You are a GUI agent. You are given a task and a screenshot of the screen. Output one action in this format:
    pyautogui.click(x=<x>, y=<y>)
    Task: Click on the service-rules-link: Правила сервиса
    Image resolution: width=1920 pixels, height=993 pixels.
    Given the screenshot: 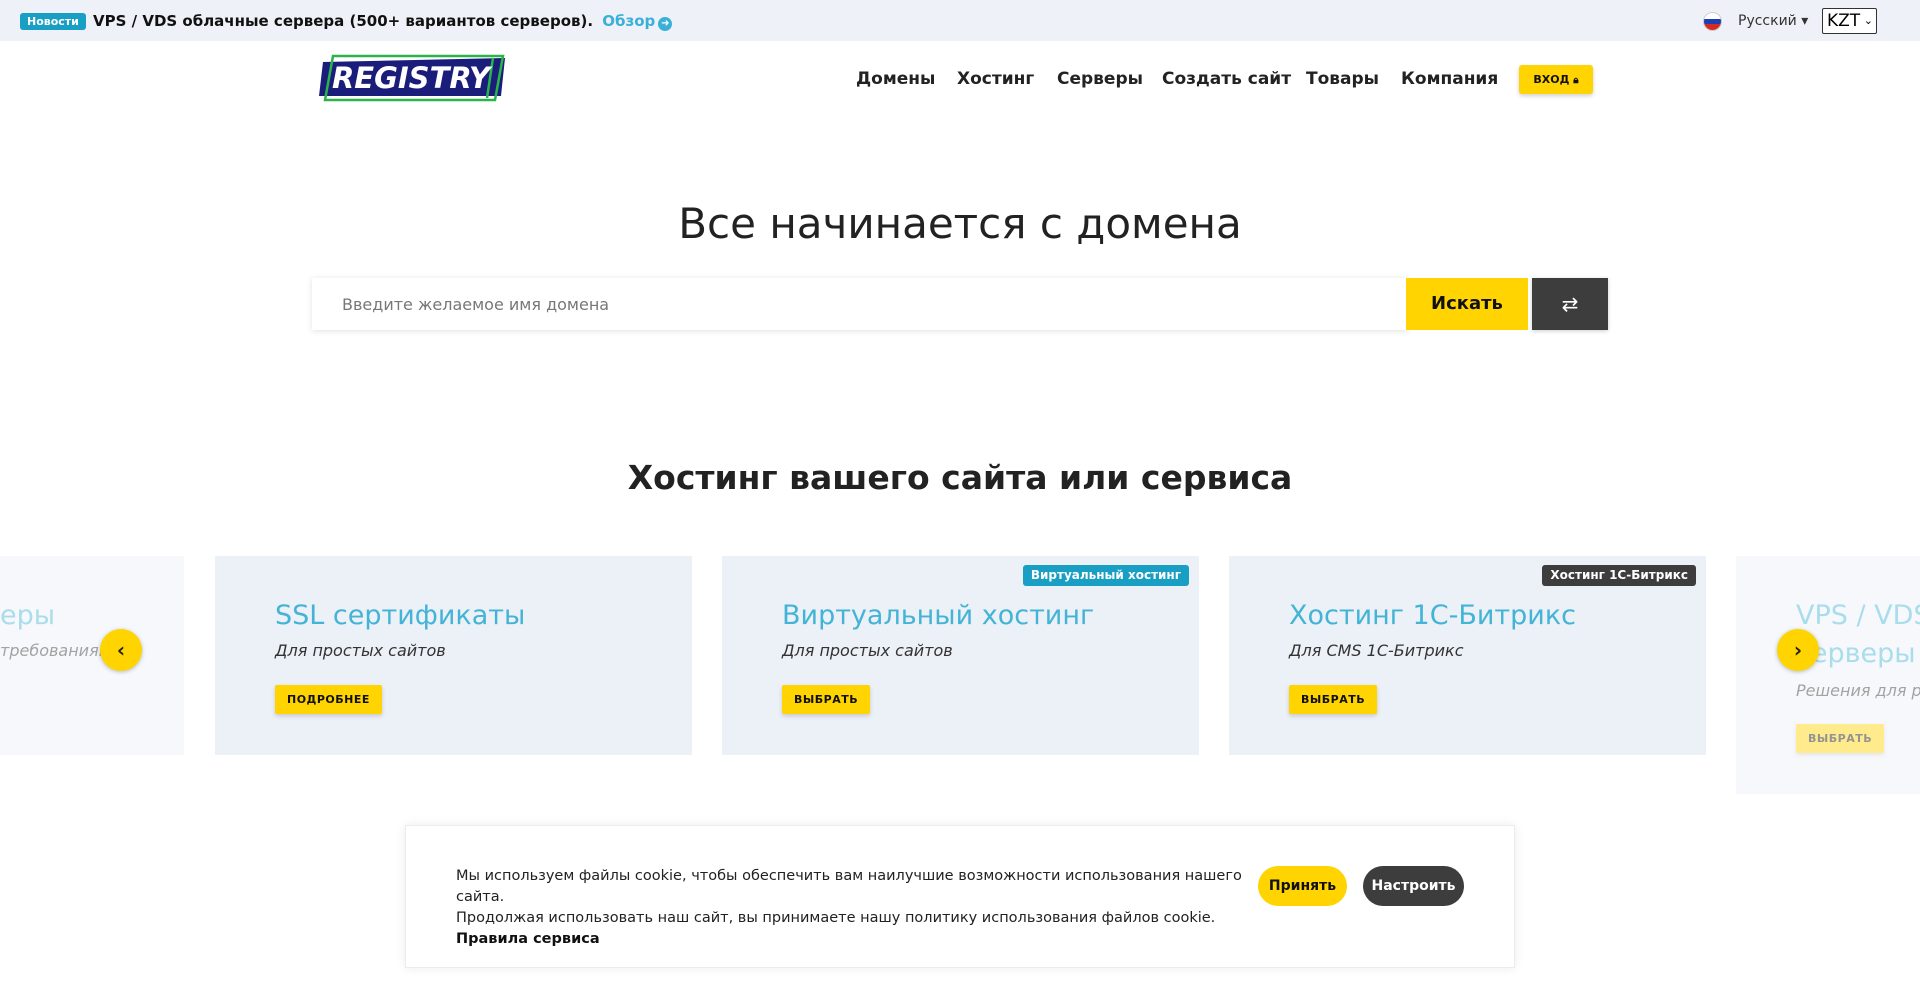 What is the action you would take?
    pyautogui.click(x=856, y=939)
    